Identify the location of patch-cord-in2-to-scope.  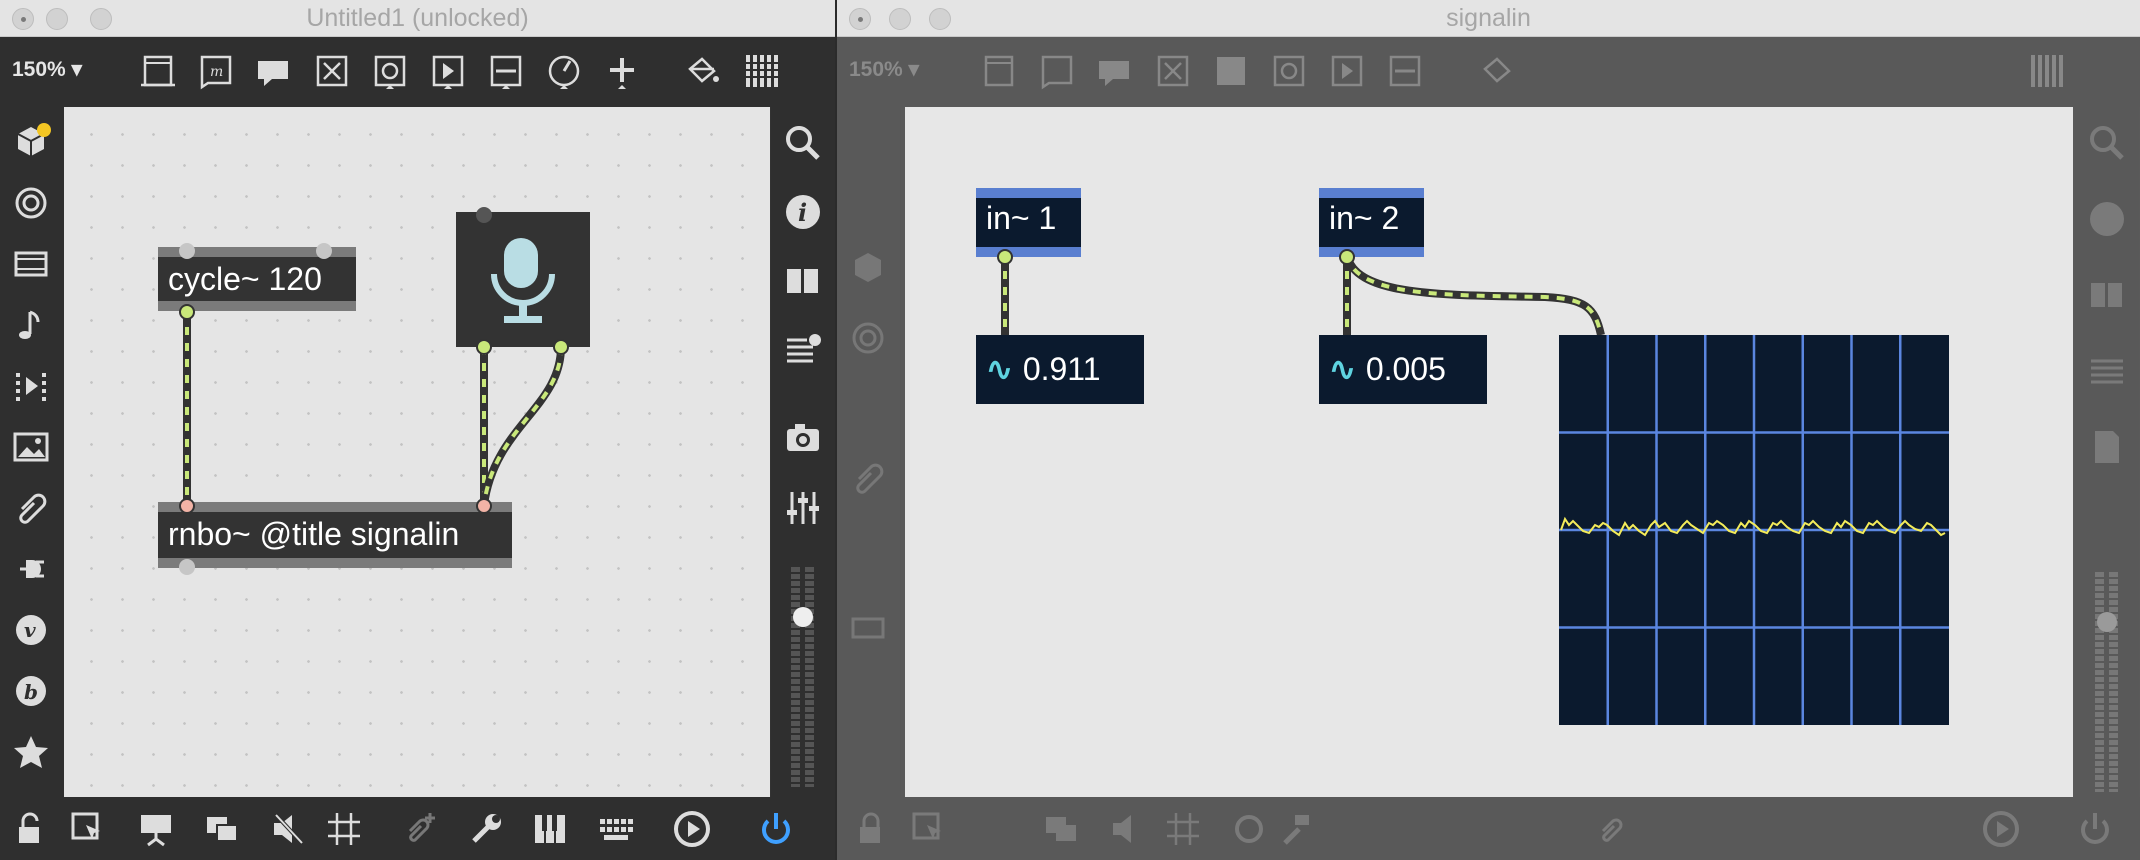
(1474, 294).